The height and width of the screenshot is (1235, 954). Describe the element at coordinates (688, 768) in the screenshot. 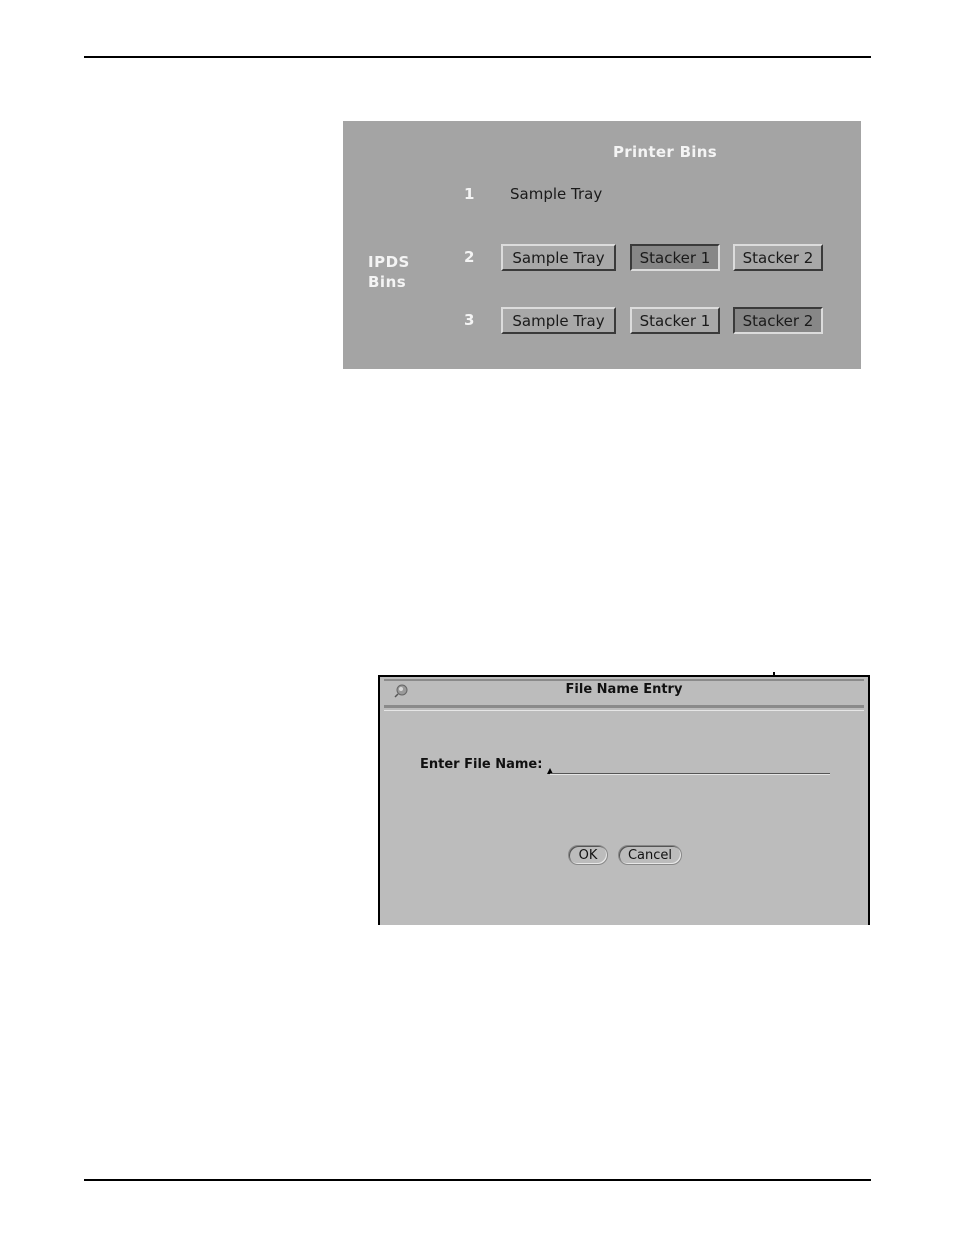

I see `file-name-field` at that location.